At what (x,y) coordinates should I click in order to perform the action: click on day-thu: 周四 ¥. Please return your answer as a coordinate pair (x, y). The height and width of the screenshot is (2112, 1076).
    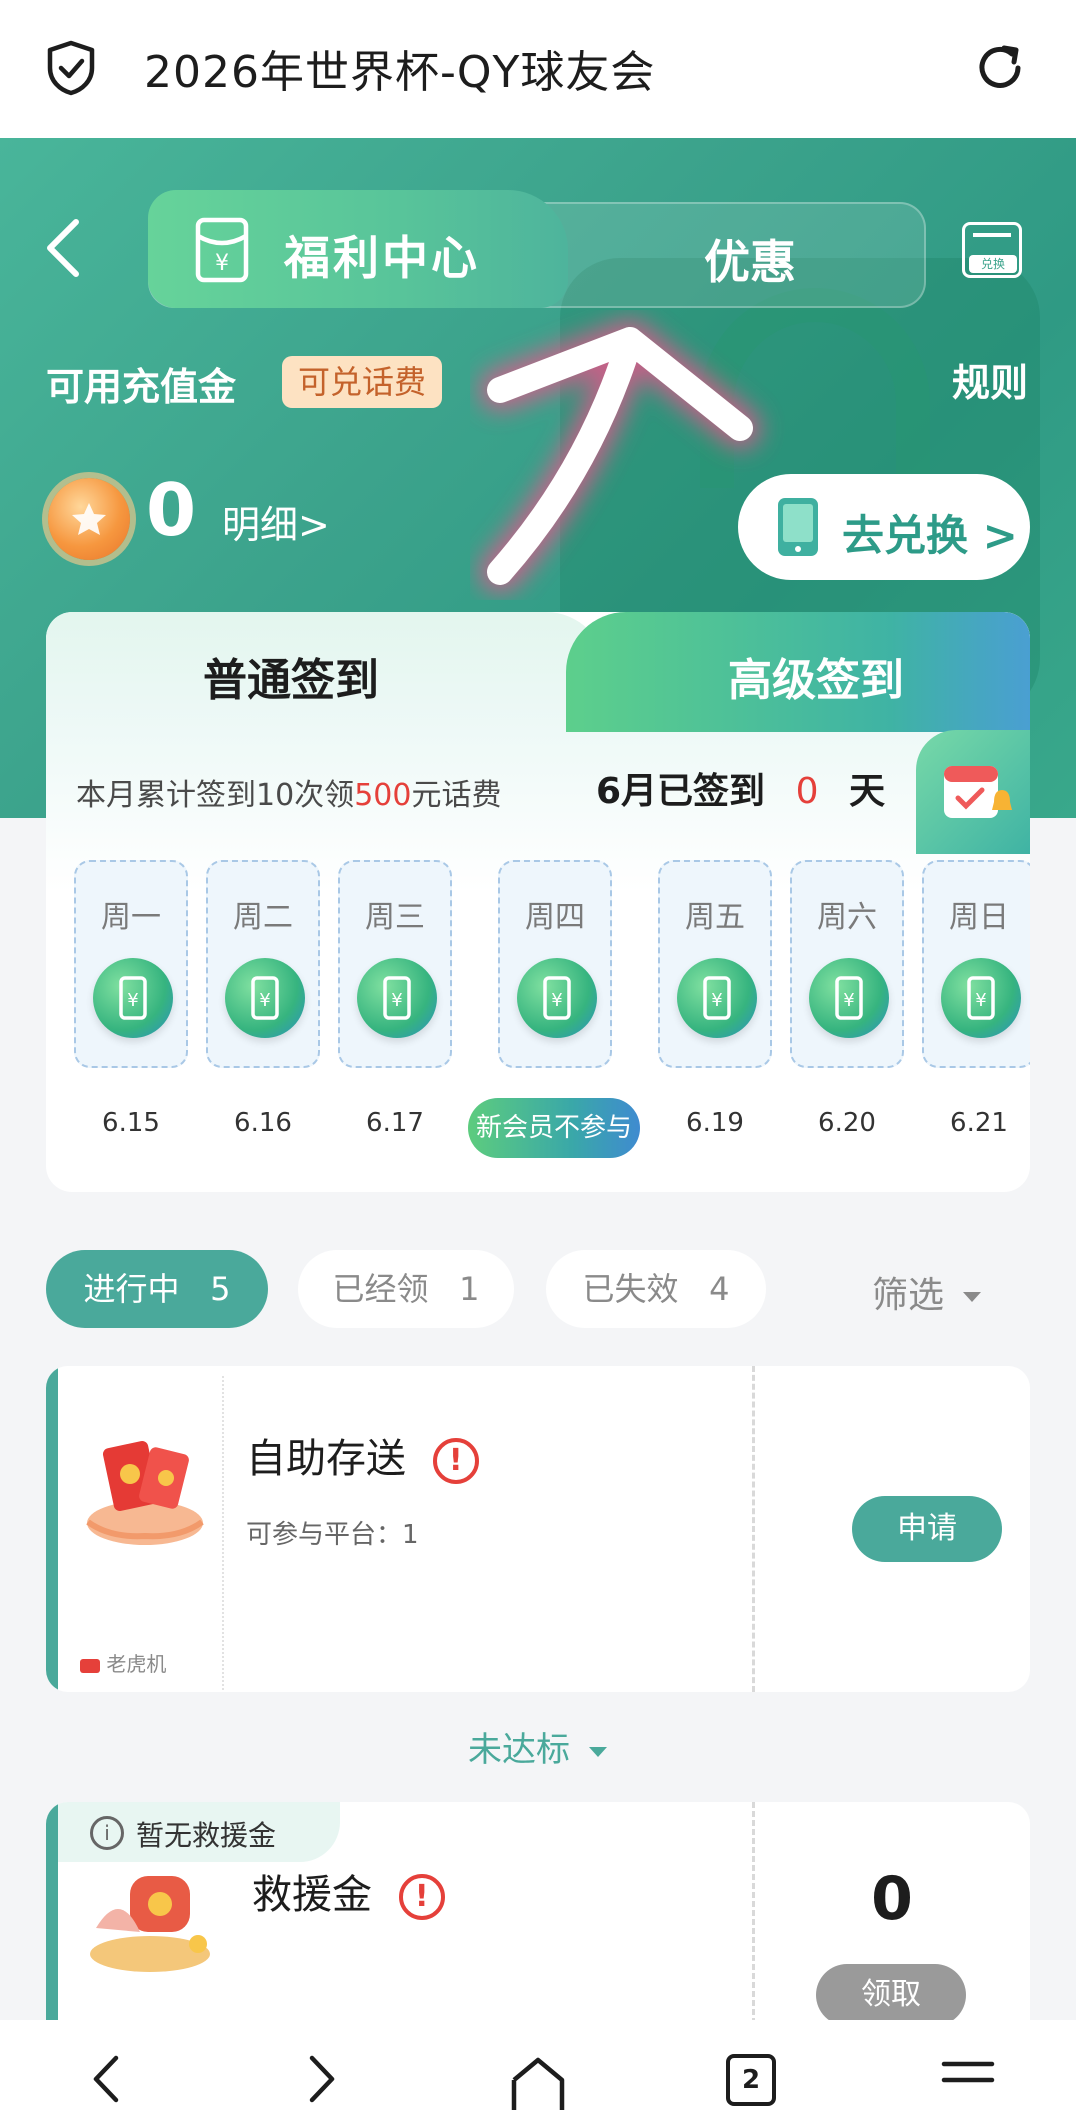
    Looking at the image, I should click on (555, 964).